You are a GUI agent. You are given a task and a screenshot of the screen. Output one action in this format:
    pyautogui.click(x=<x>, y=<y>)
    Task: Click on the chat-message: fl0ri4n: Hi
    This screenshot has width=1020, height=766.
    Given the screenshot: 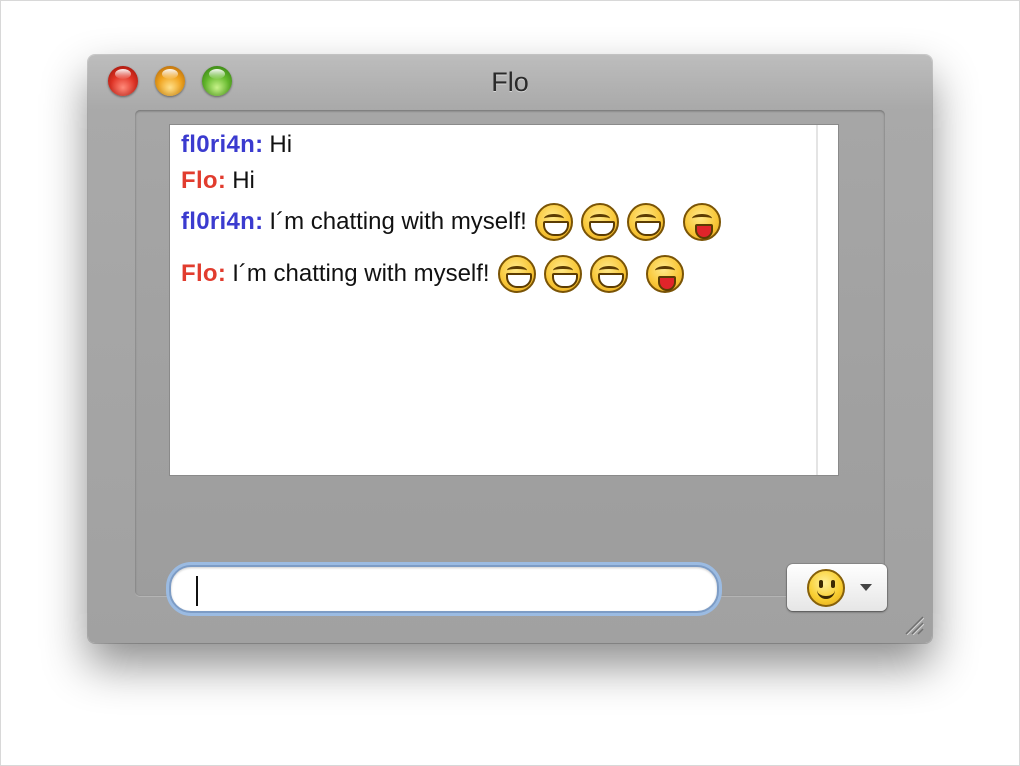 What is the action you would take?
    pyautogui.click(x=236, y=145)
    